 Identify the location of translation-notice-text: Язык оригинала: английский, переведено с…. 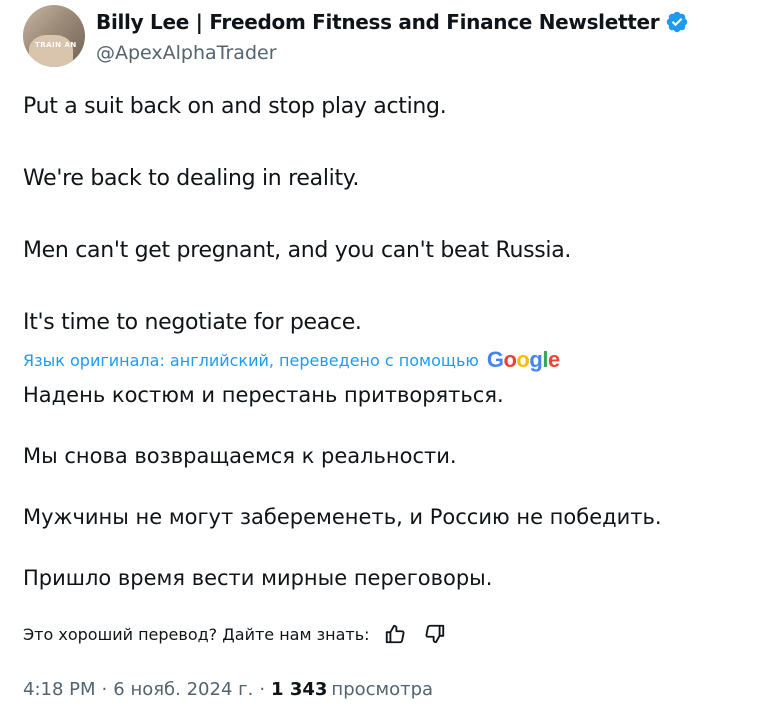
(251, 360).